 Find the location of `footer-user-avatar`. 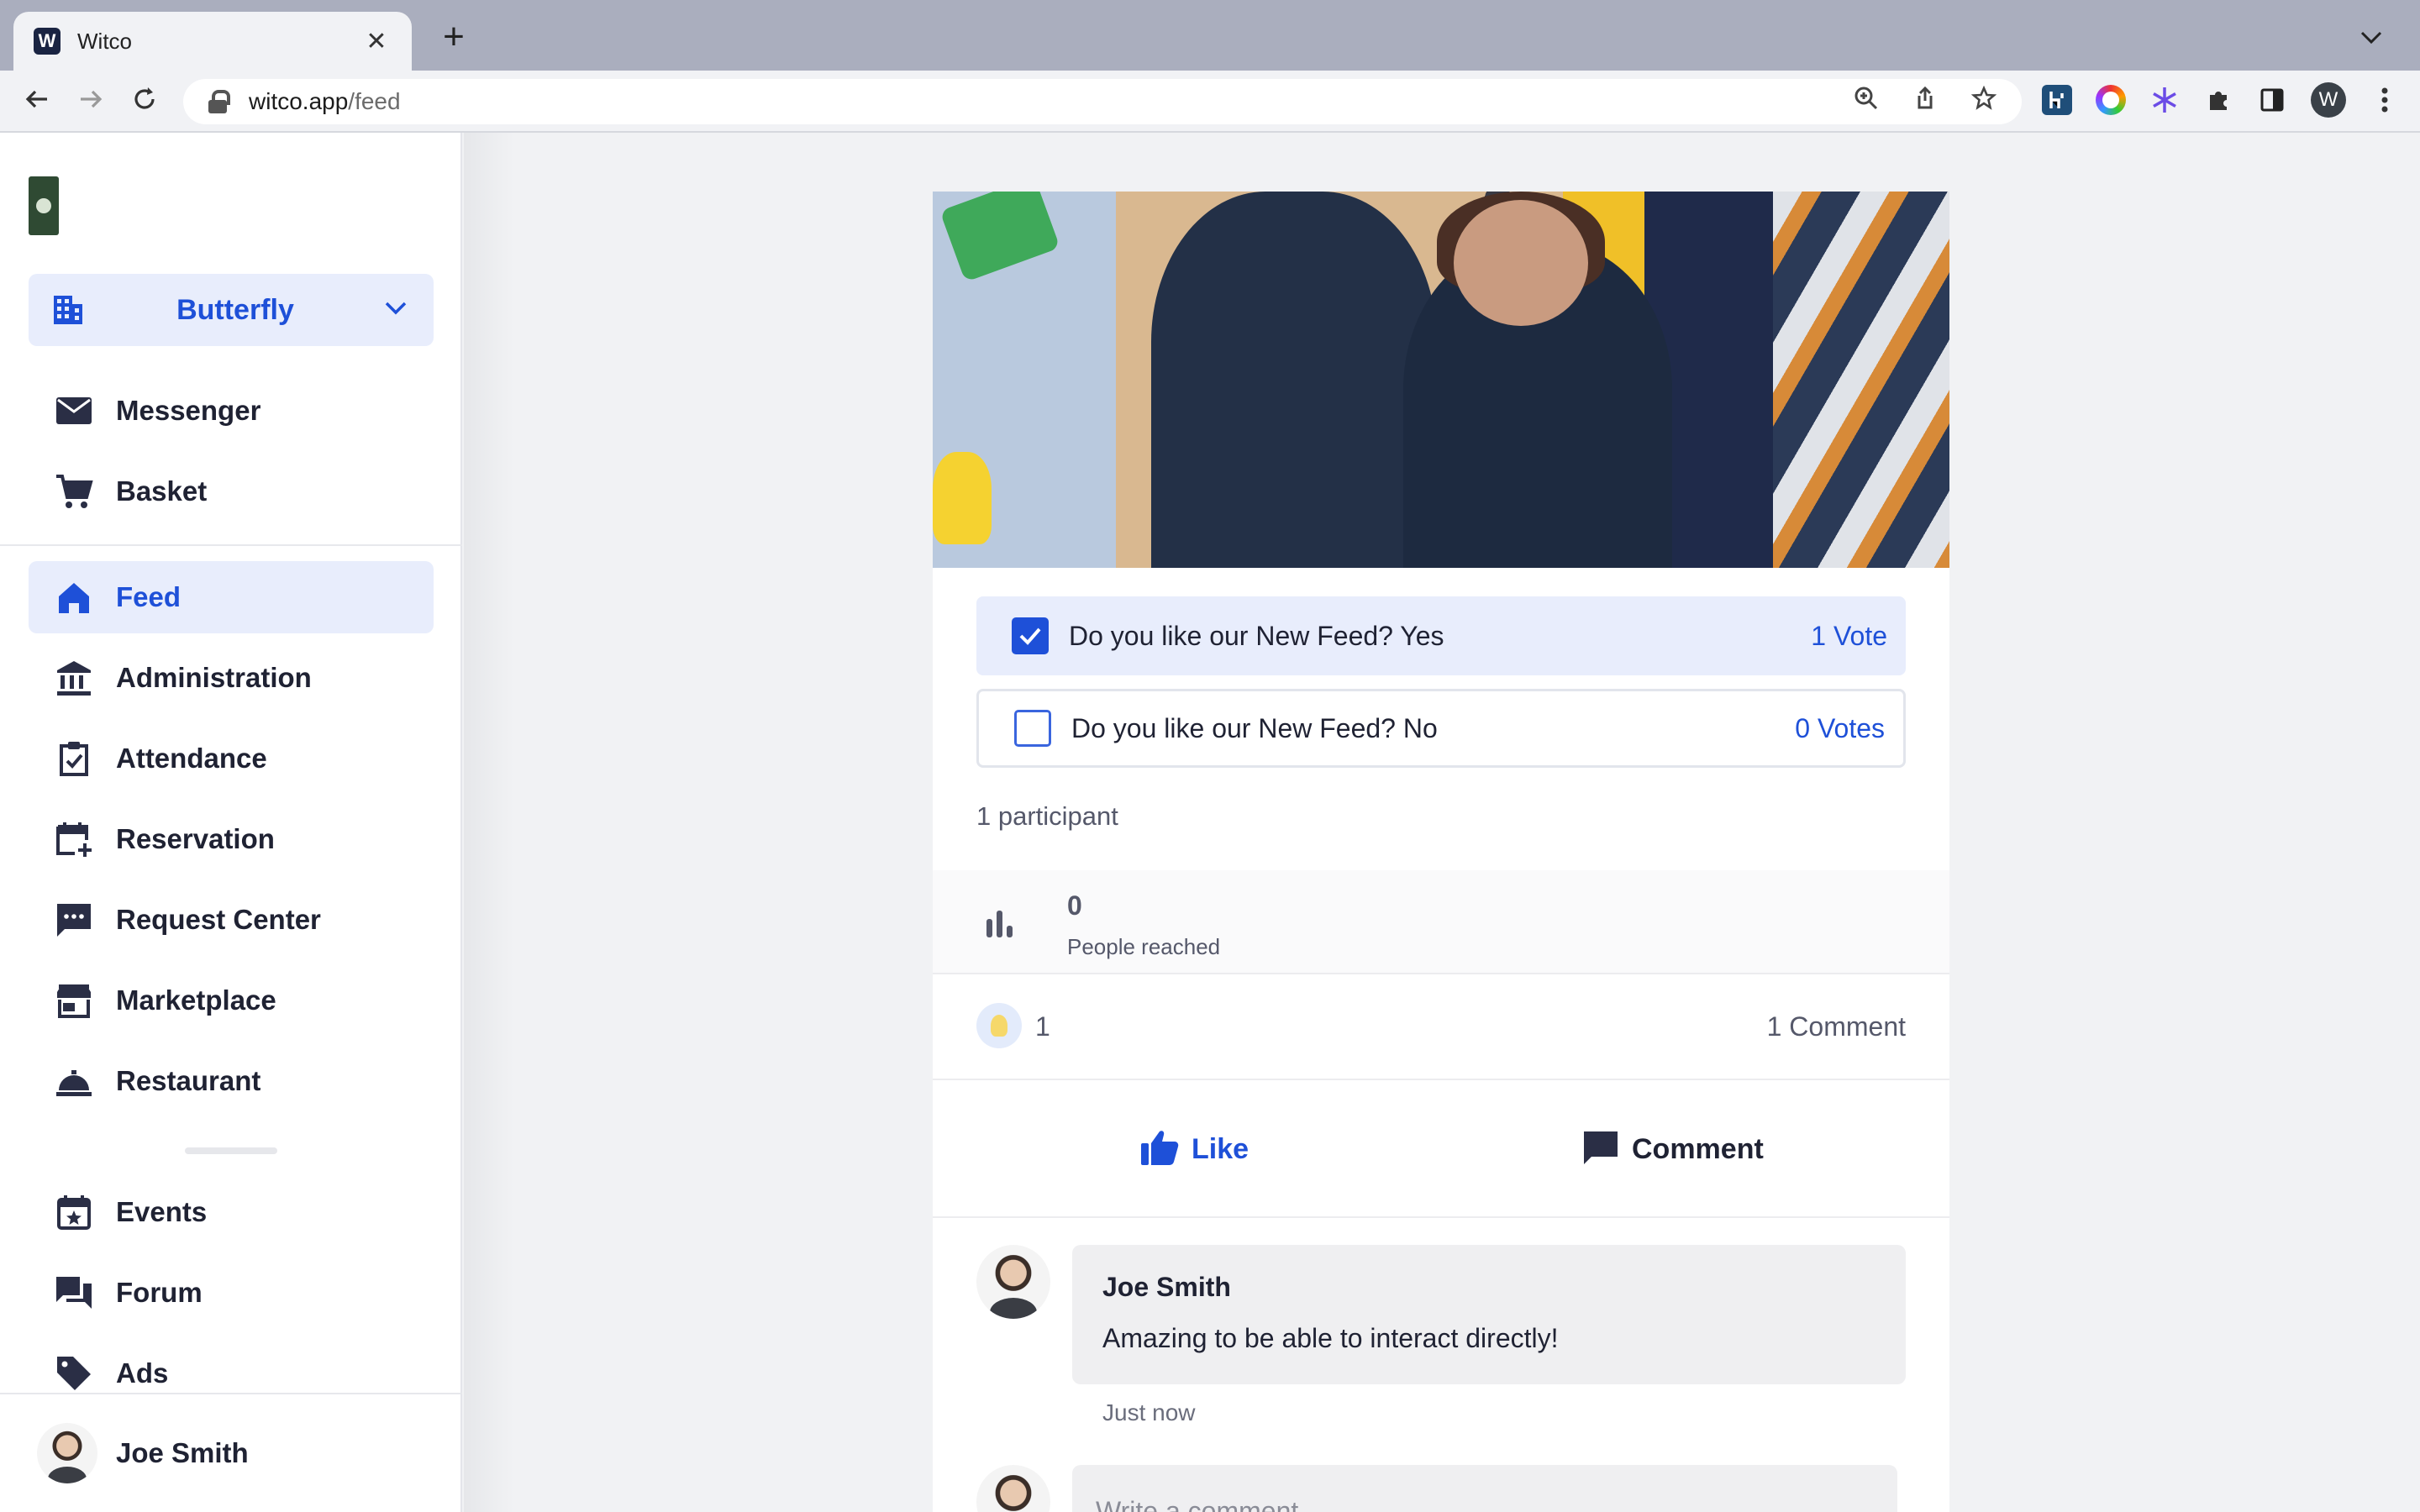

footer-user-avatar is located at coordinates (67, 1453).